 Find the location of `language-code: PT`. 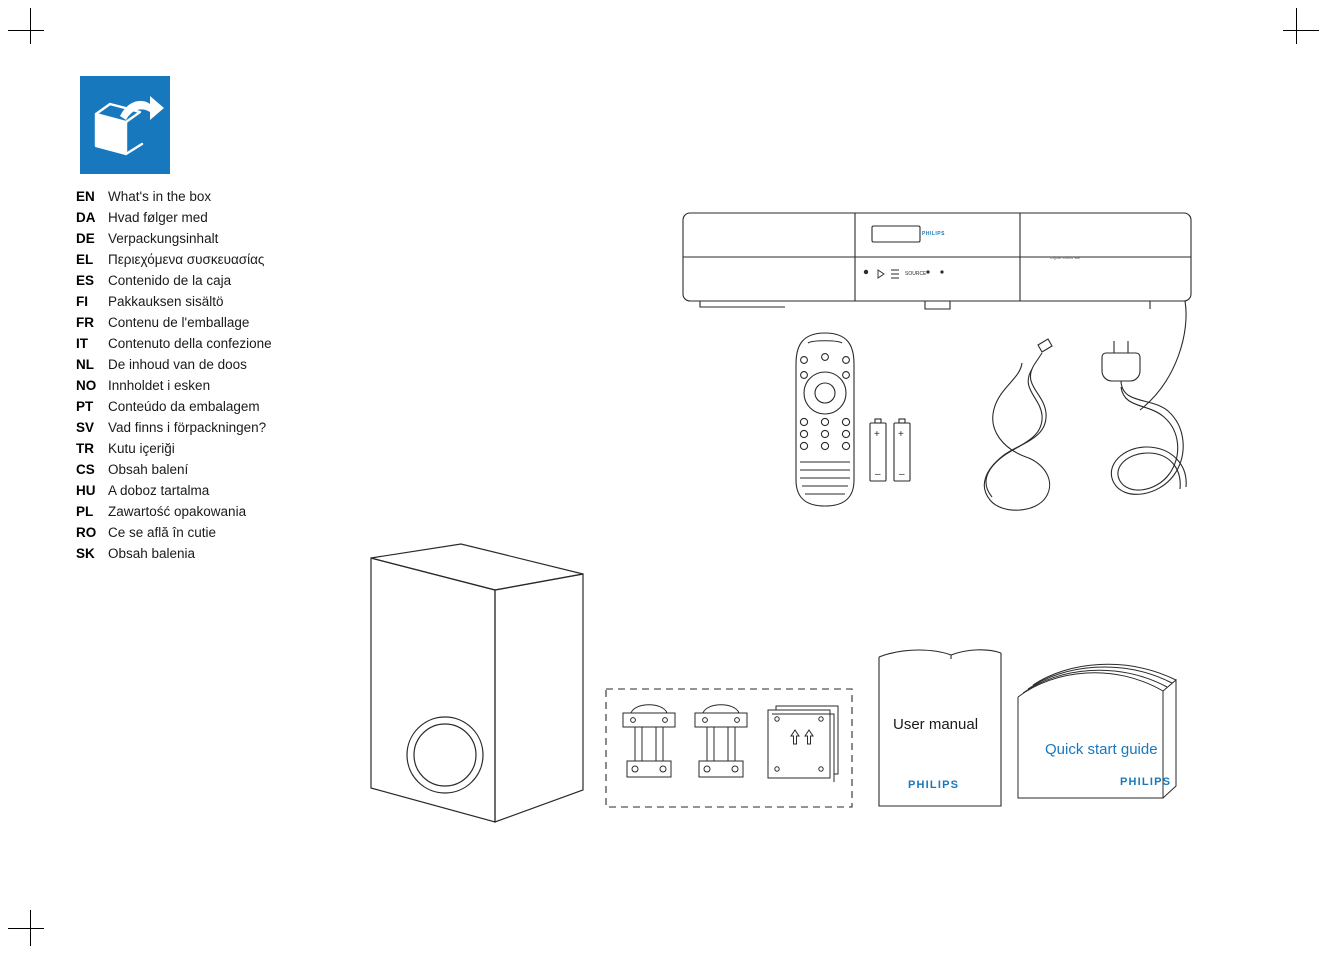

language-code: PT is located at coordinates (85, 406).